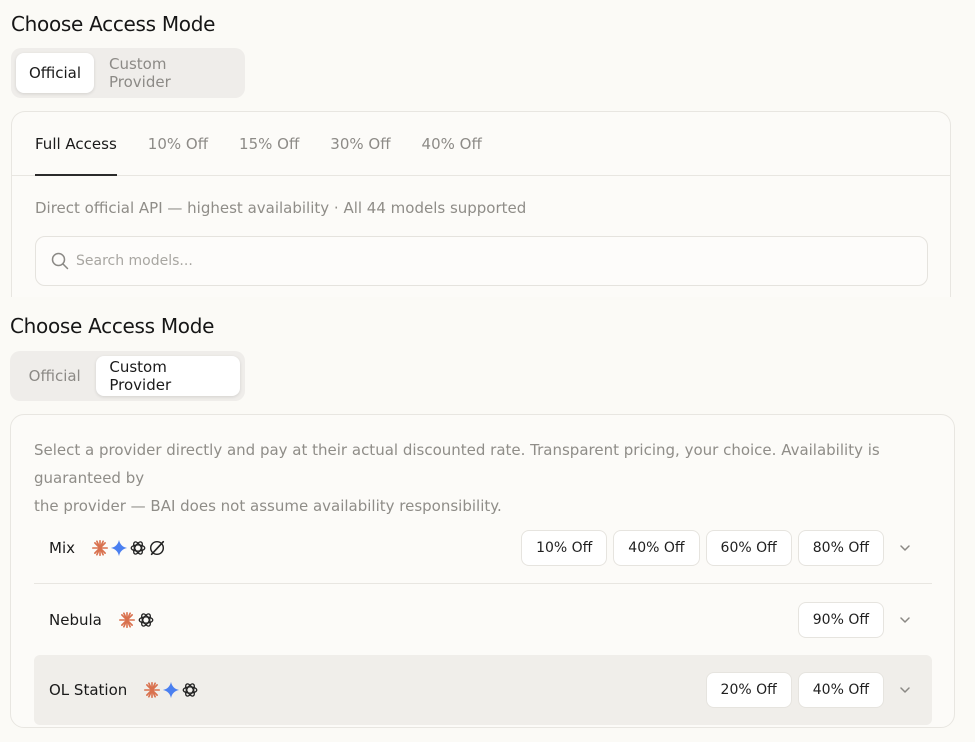  What do you see at coordinates (483, 690) in the screenshot?
I see `provider-row-ol-station: OL Station 20% Off 40% Off` at bounding box center [483, 690].